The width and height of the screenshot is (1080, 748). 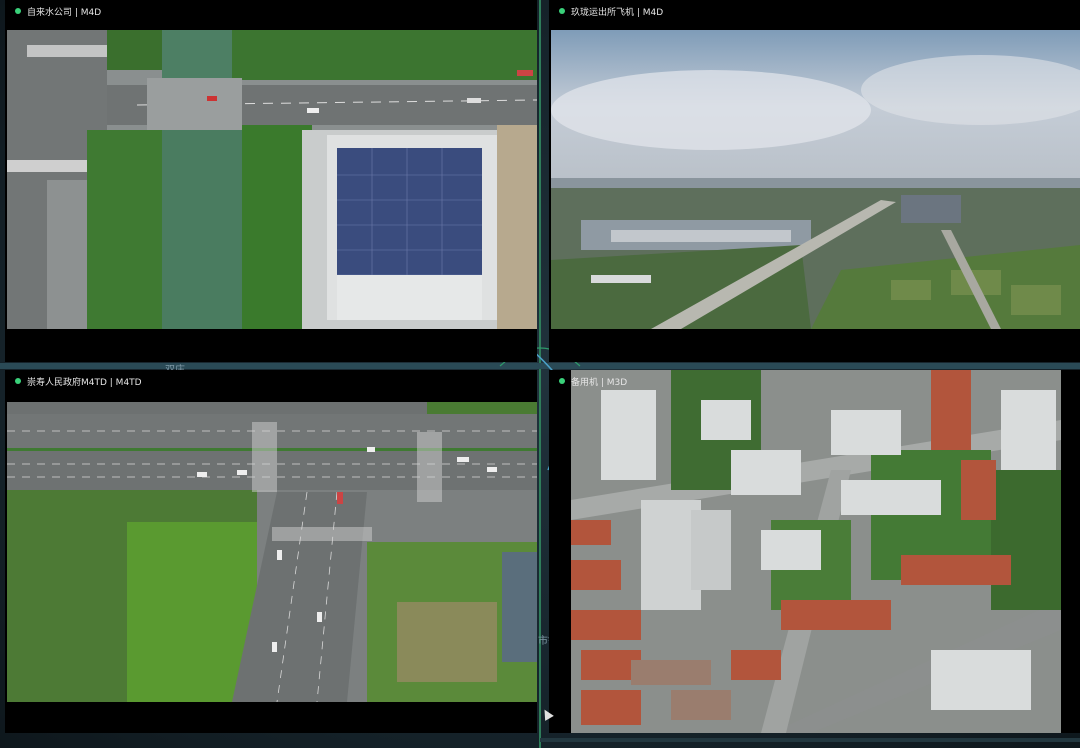 What do you see at coordinates (84, 382) in the screenshot?
I see `panel-title: 崇寿人民政府M4TD | M4TD` at bounding box center [84, 382].